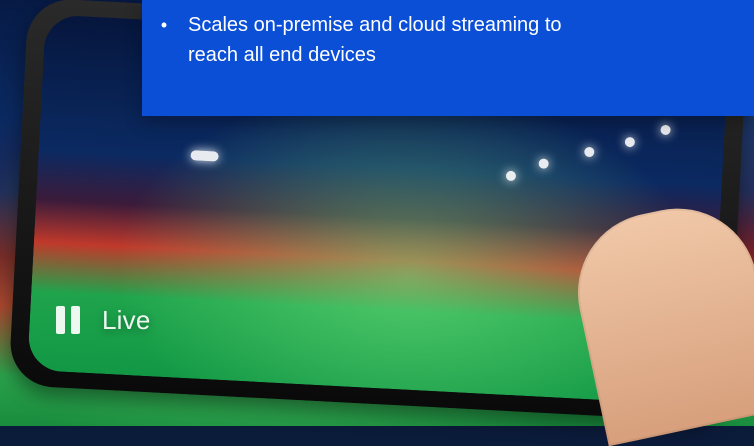  I want to click on pause-icon, so click(68, 320).